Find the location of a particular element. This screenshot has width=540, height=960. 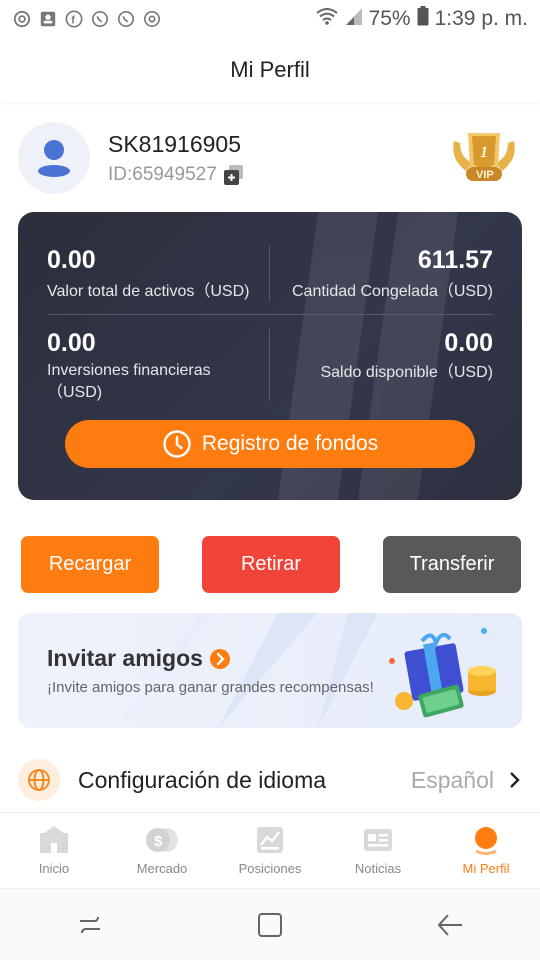

coins-icon: $ is located at coordinates (162, 840).